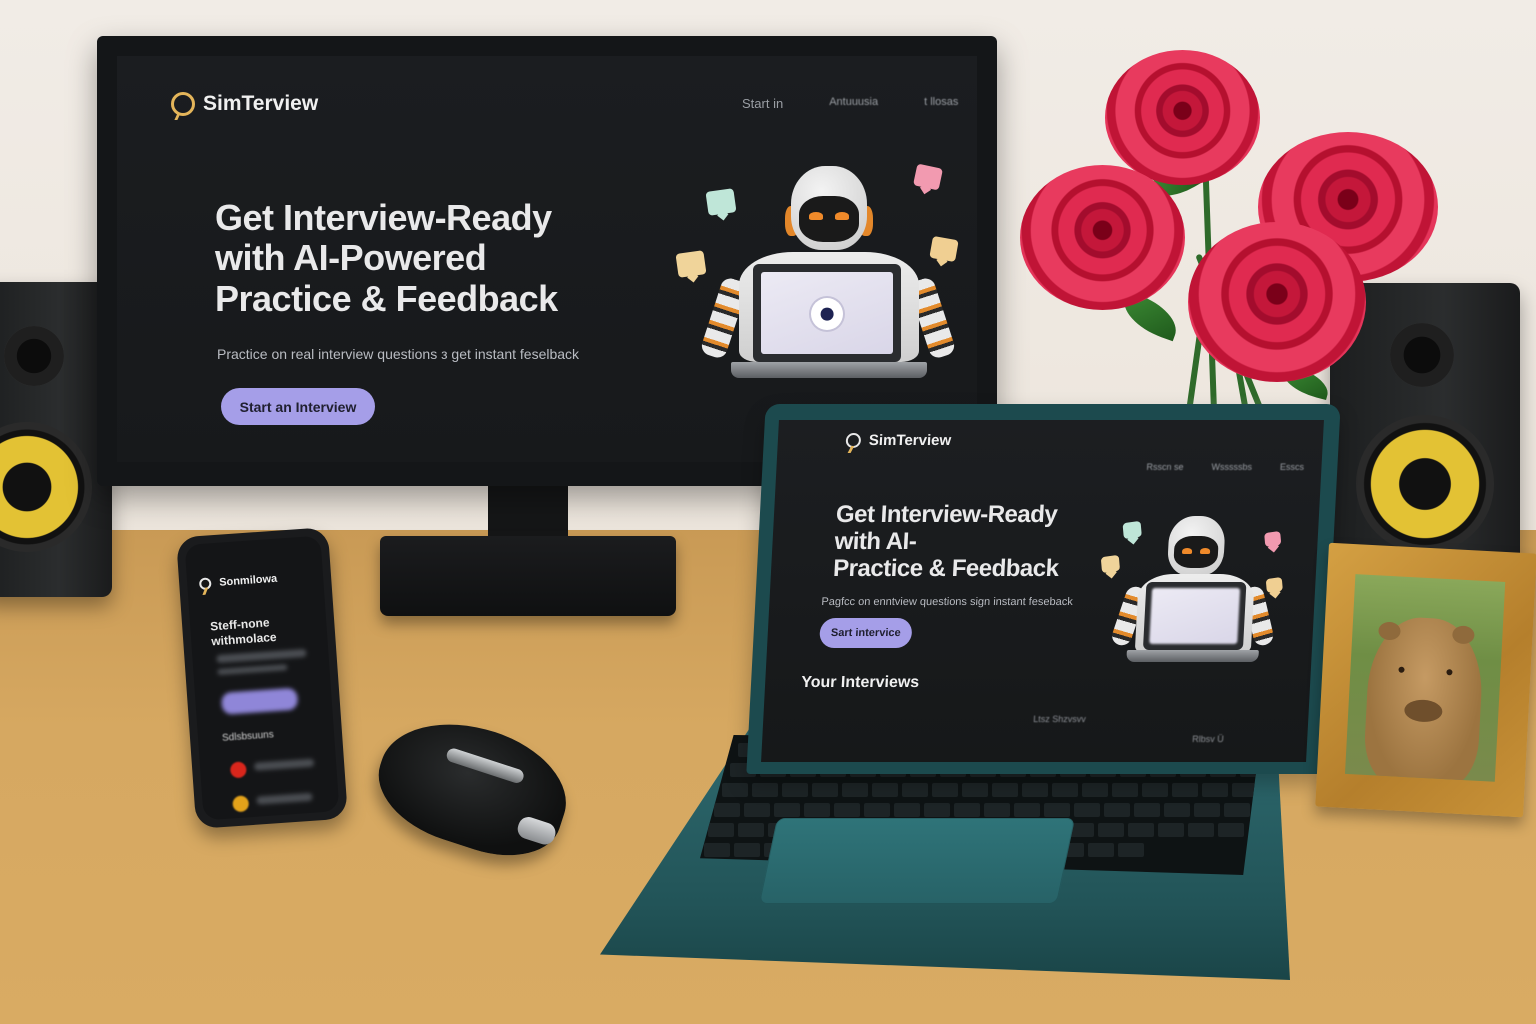 This screenshot has width=1536, height=1024. What do you see at coordinates (259, 701) in the screenshot?
I see `blurred-button` at bounding box center [259, 701].